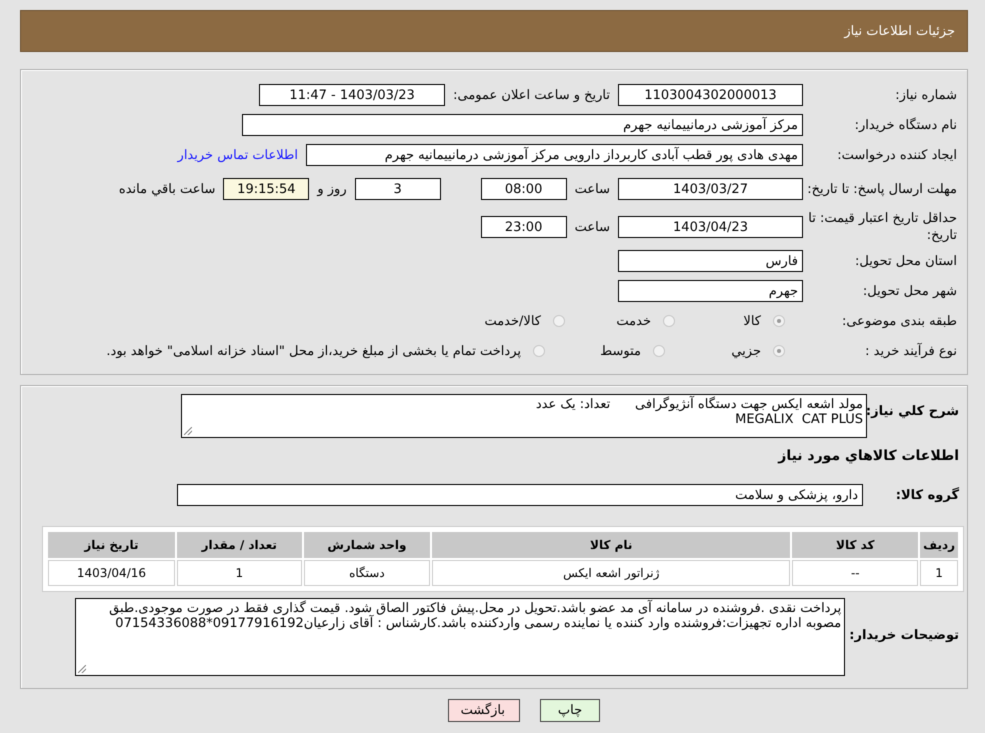  Describe the element at coordinates (475, 616) in the screenshot. I see `notes-text: پرداخت نقدی .فروشنده در سامانه آی مد عضو باشد.تحویل در محل.پیش فاکتور الصاق شود. قیمت گذاری فقط در صورت موجودی.طبق مصوبه اداره تجهیزات:فروشنده وارد کننده یا نماینده رسمی واردکننده باشد.کارشناس : آقای زارعیان09177916192*07154336088` at that location.